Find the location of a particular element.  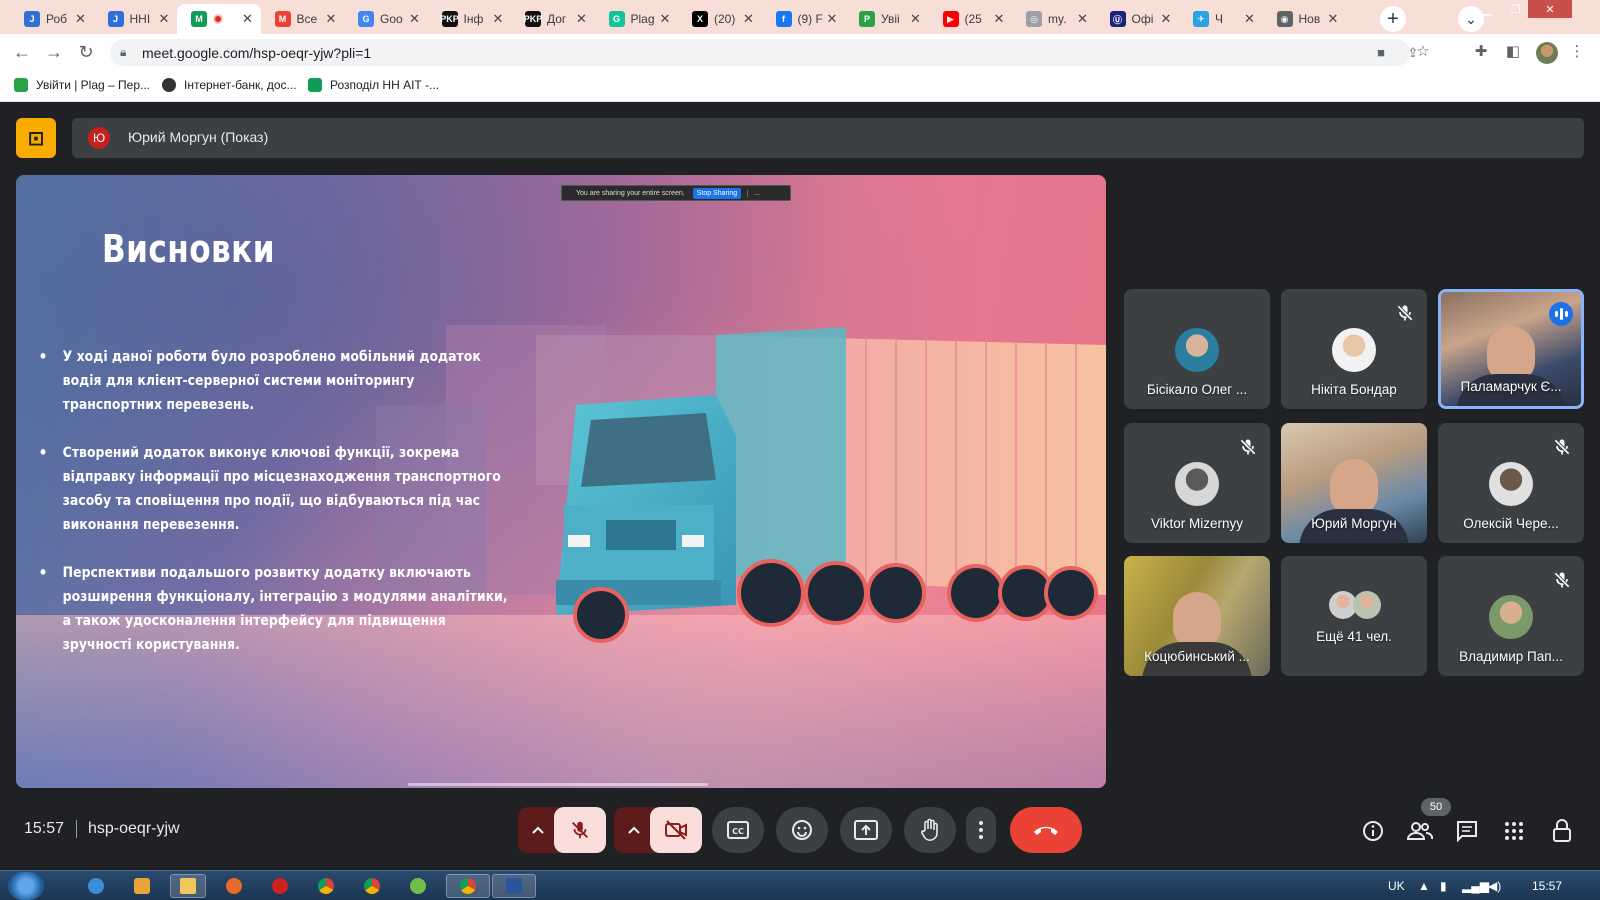

tray-expand-icon: ▲ is located at coordinates (1424, 886).